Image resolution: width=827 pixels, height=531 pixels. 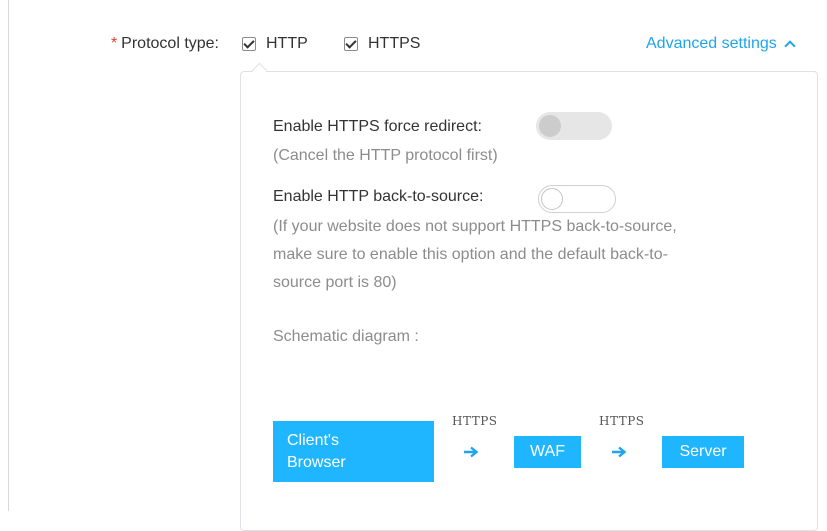 I want to click on back-to-source-label: Enable HTTP back-to-source:, so click(x=378, y=196).